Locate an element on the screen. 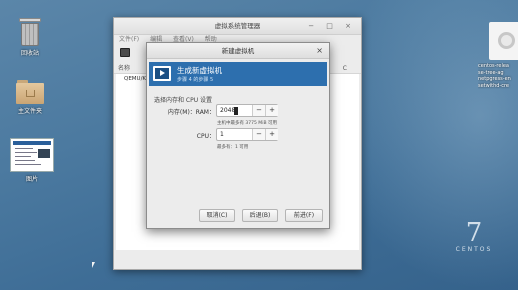 Image resolution: width=518 pixels, height=290 pixels. memory-increment-button: + is located at coordinates (271, 110).